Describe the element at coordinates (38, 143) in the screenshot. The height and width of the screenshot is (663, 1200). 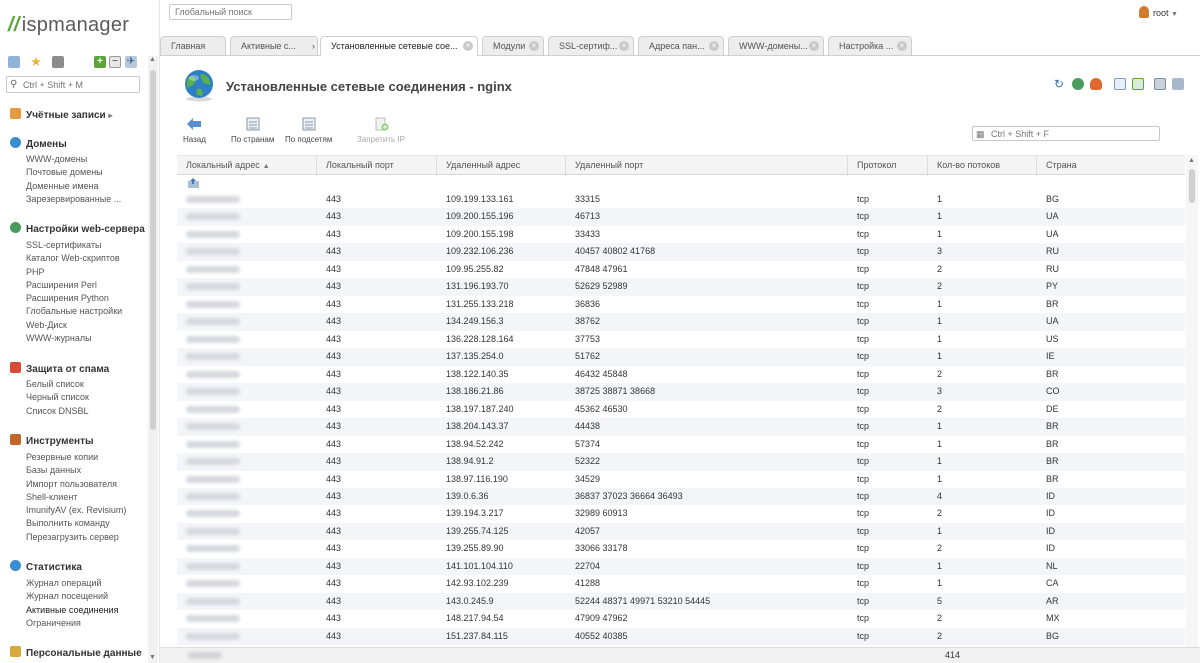
I see `sidebar-section-domains: Домены` at that location.